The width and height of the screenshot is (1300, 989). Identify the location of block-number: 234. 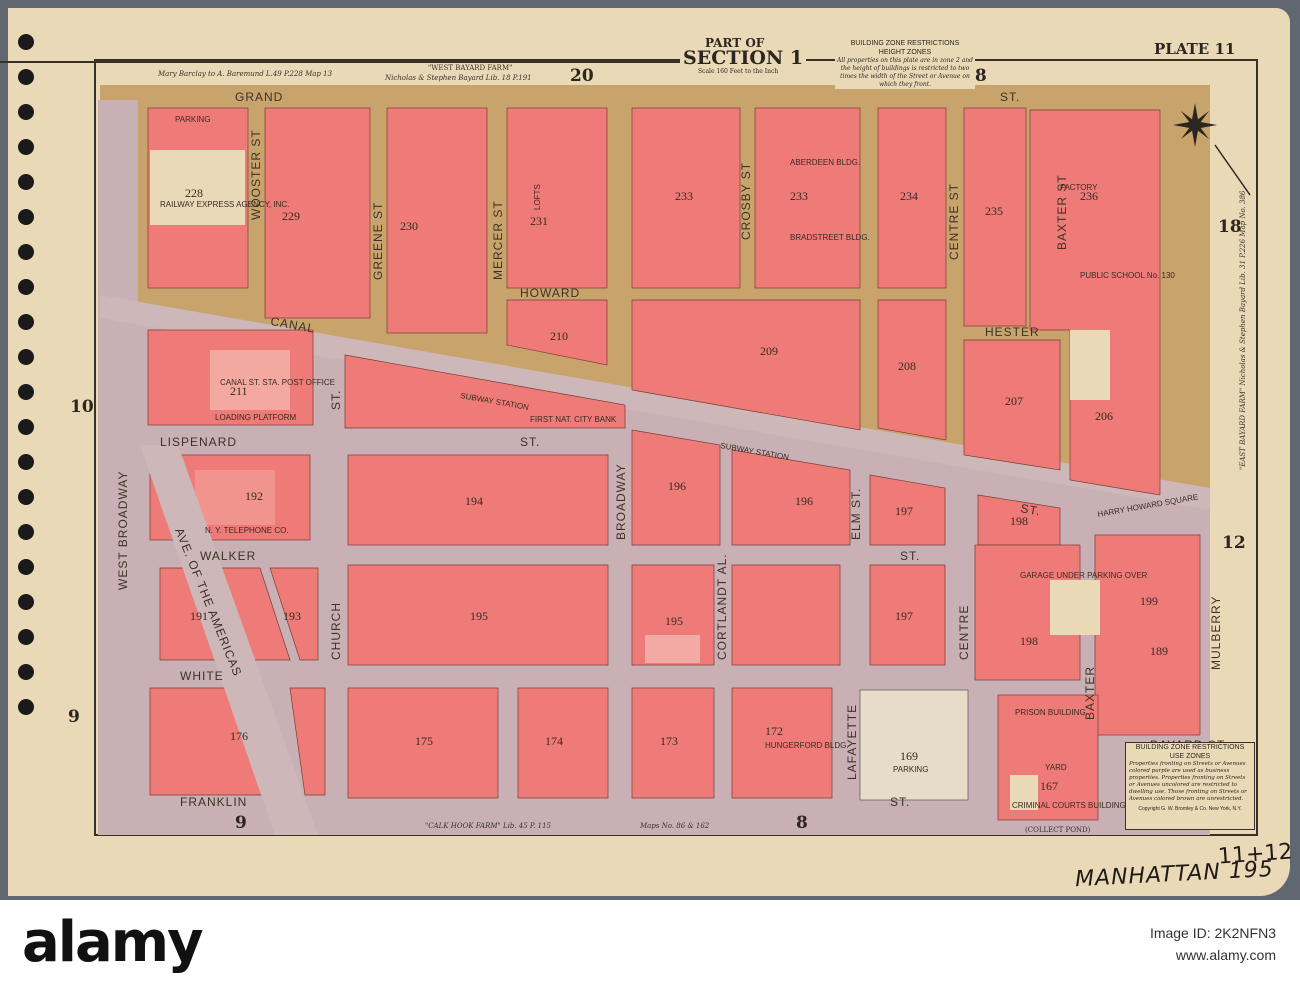
(909, 196).